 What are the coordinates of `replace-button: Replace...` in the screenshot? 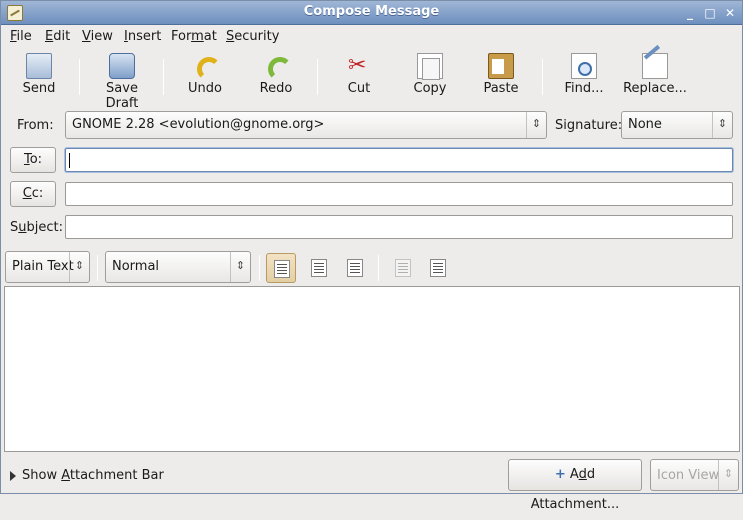 It's located at (655, 76).